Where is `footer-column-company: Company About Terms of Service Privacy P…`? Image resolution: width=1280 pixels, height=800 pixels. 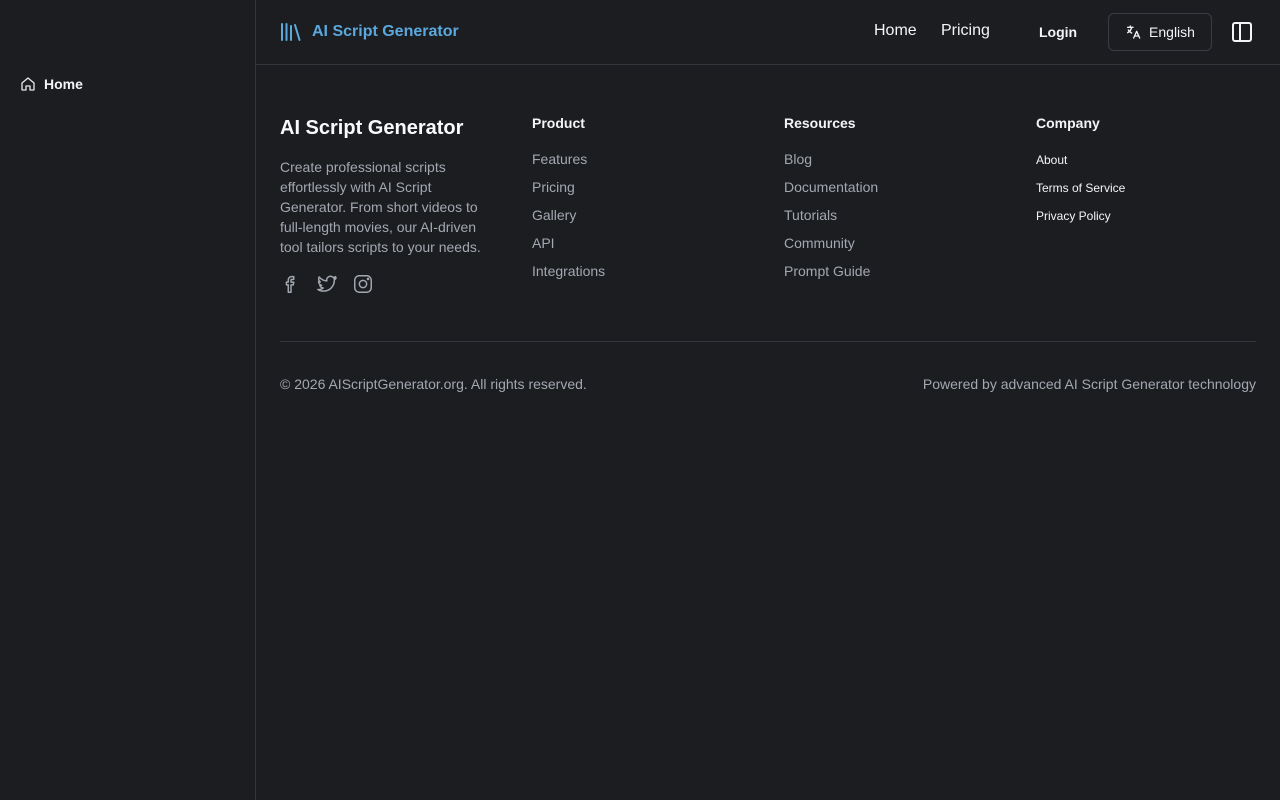 footer-column-company: Company About Terms of Service Privacy P… is located at coordinates (1080, 175).